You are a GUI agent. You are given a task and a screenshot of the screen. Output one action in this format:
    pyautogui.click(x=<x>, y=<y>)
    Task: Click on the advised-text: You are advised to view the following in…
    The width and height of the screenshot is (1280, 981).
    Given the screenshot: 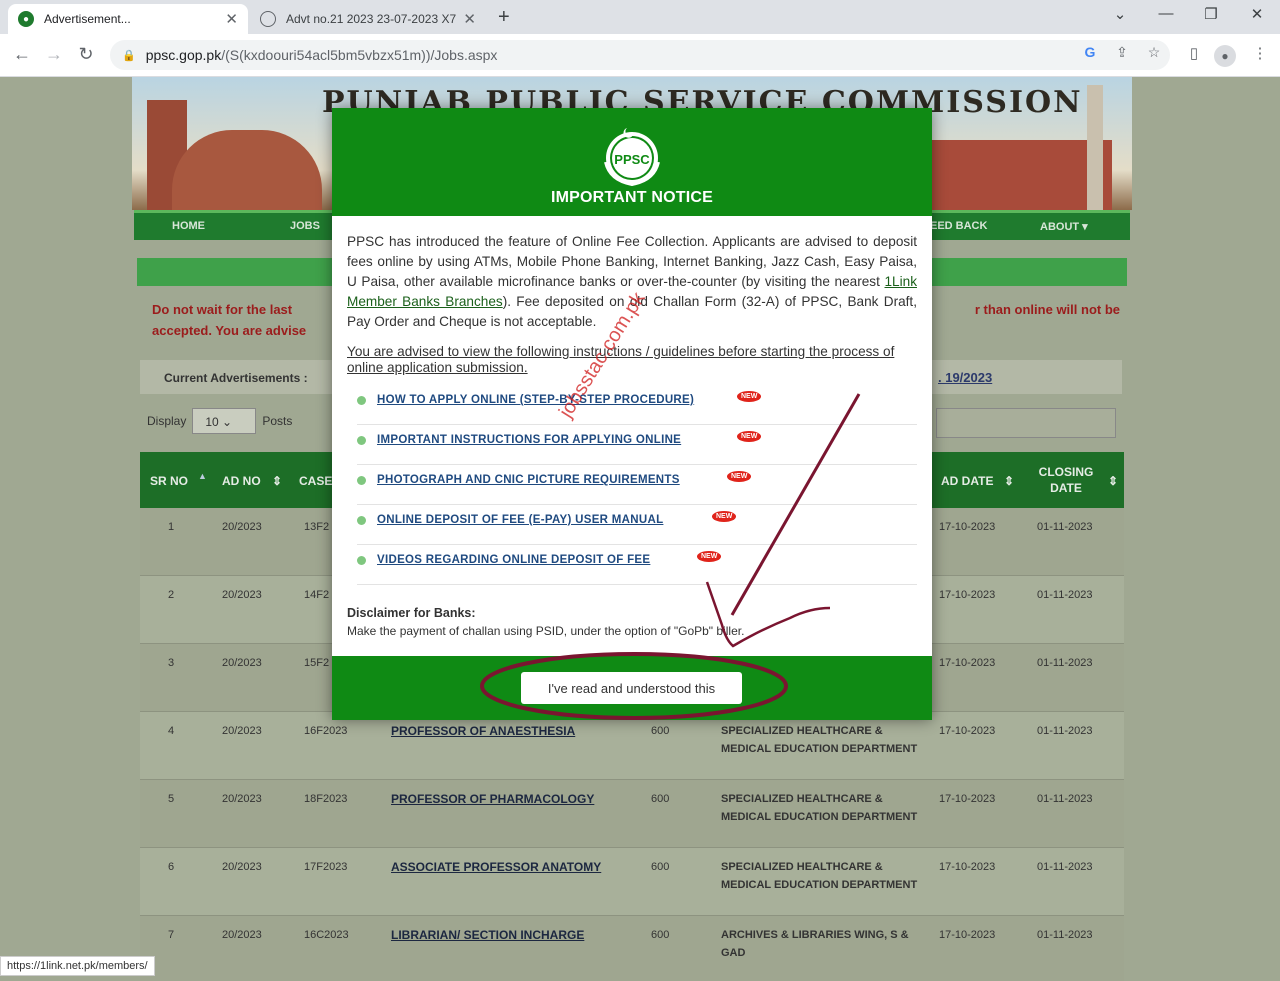 What is the action you would take?
    pyautogui.click(x=621, y=359)
    